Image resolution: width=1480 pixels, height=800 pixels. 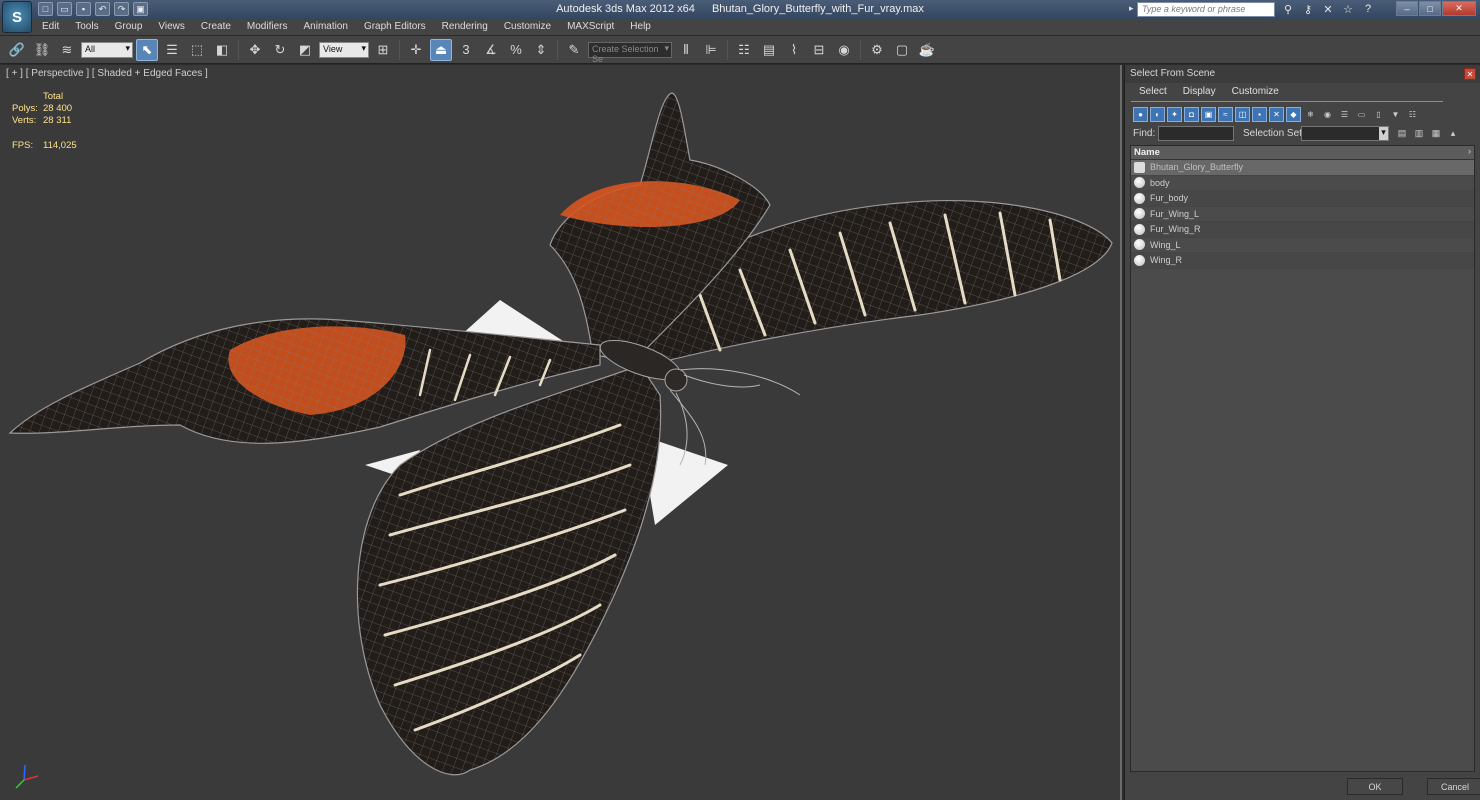 What do you see at coordinates (1208, 114) in the screenshot?
I see `display-helpers-icon: ▣` at bounding box center [1208, 114].